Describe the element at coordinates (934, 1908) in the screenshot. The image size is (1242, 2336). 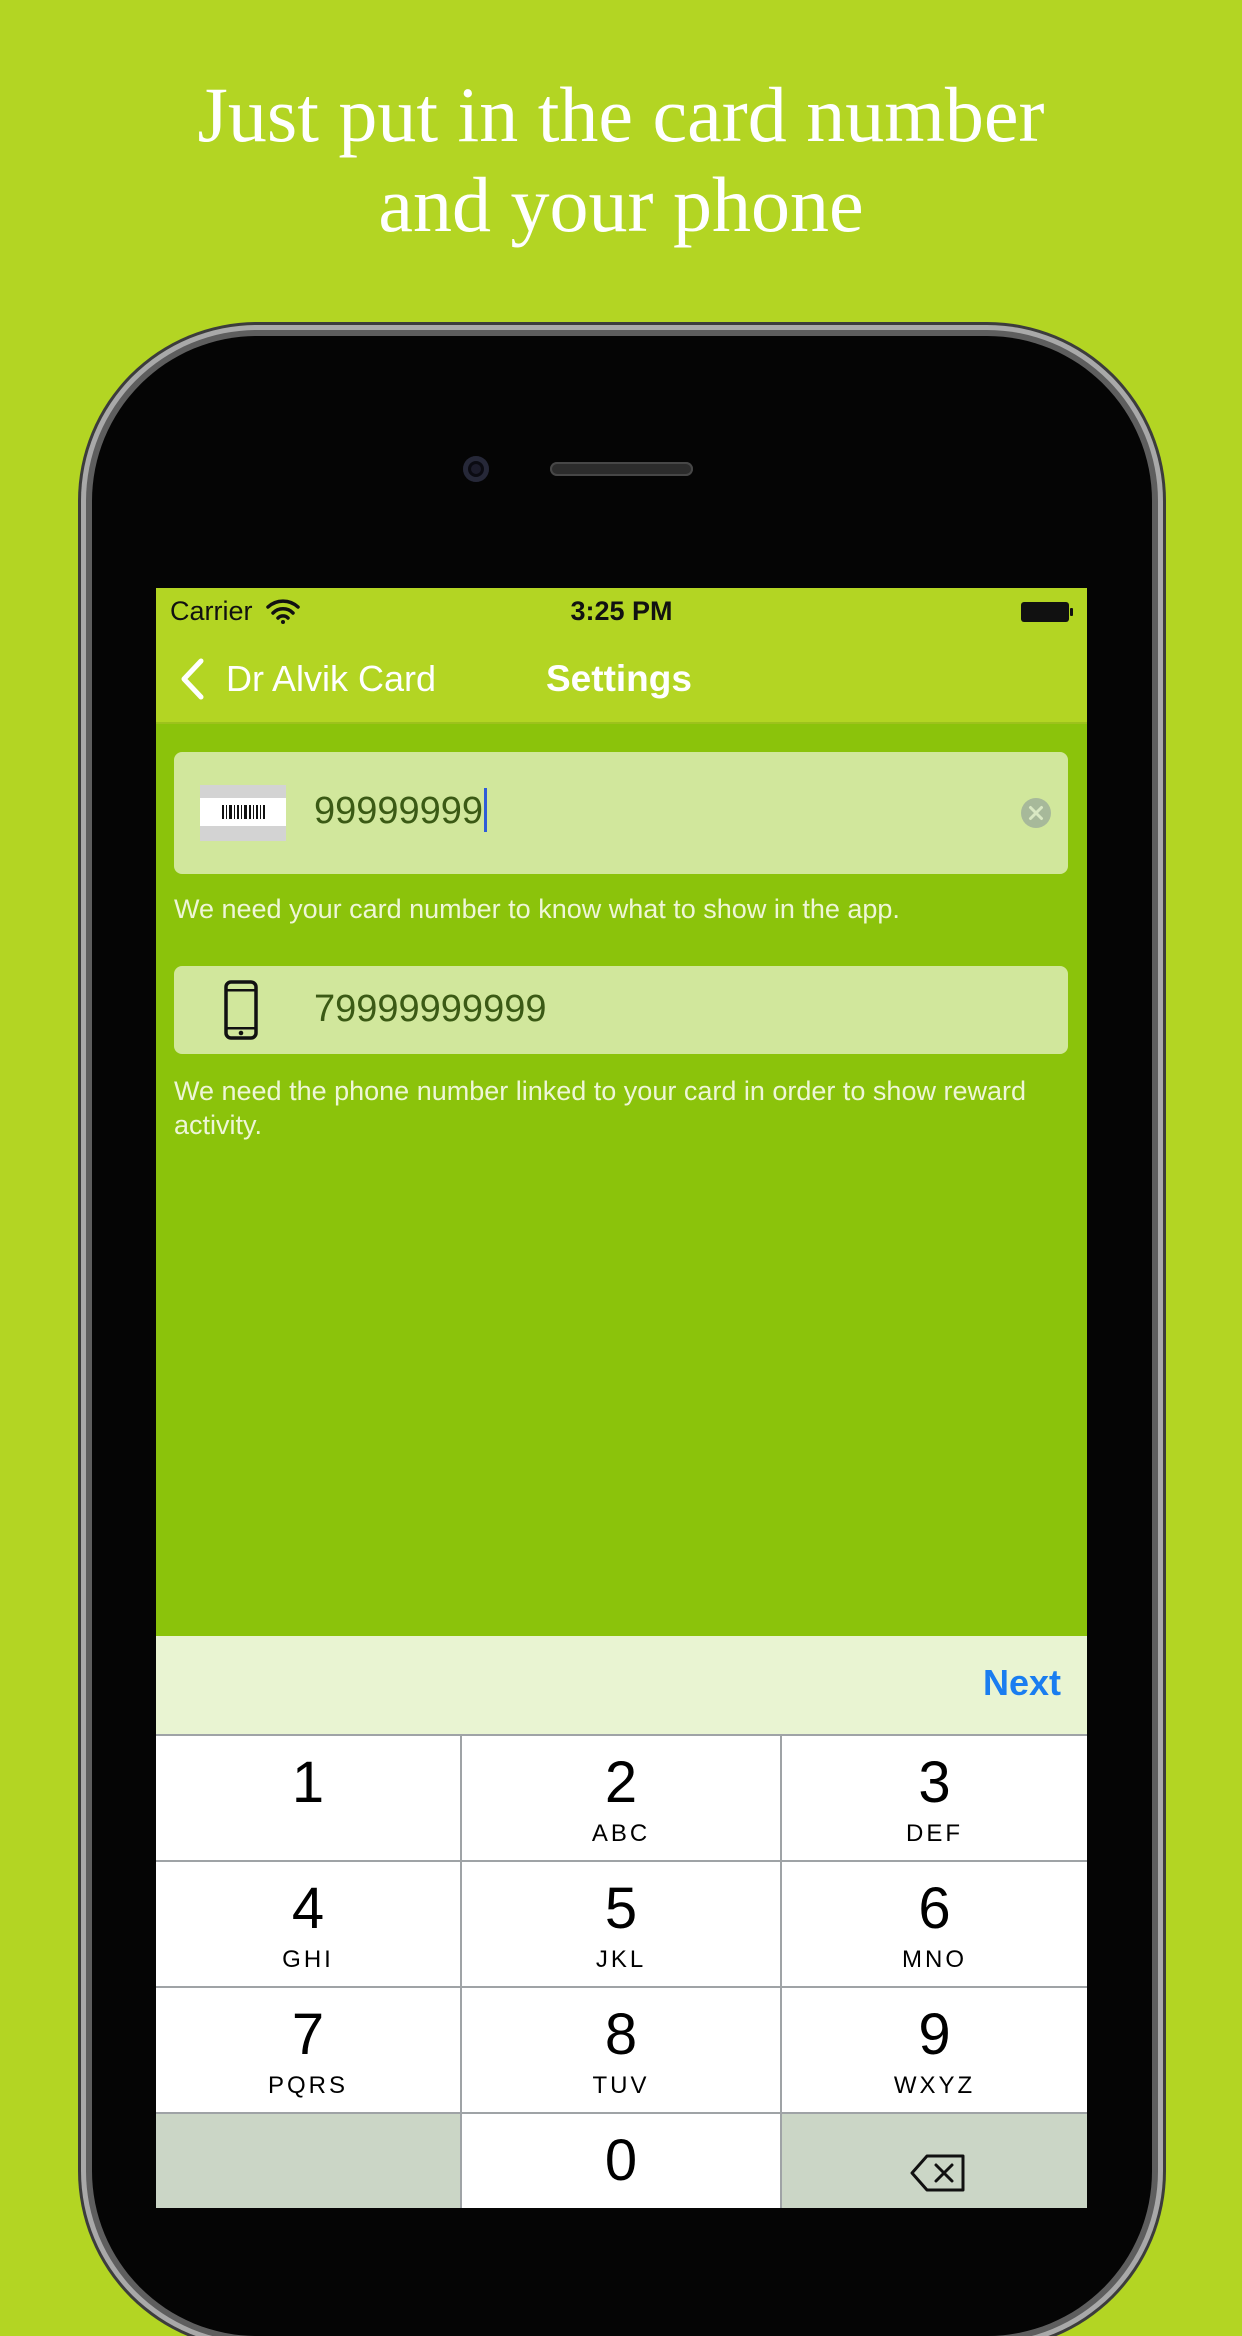
I see `key-digit: 6` at that location.